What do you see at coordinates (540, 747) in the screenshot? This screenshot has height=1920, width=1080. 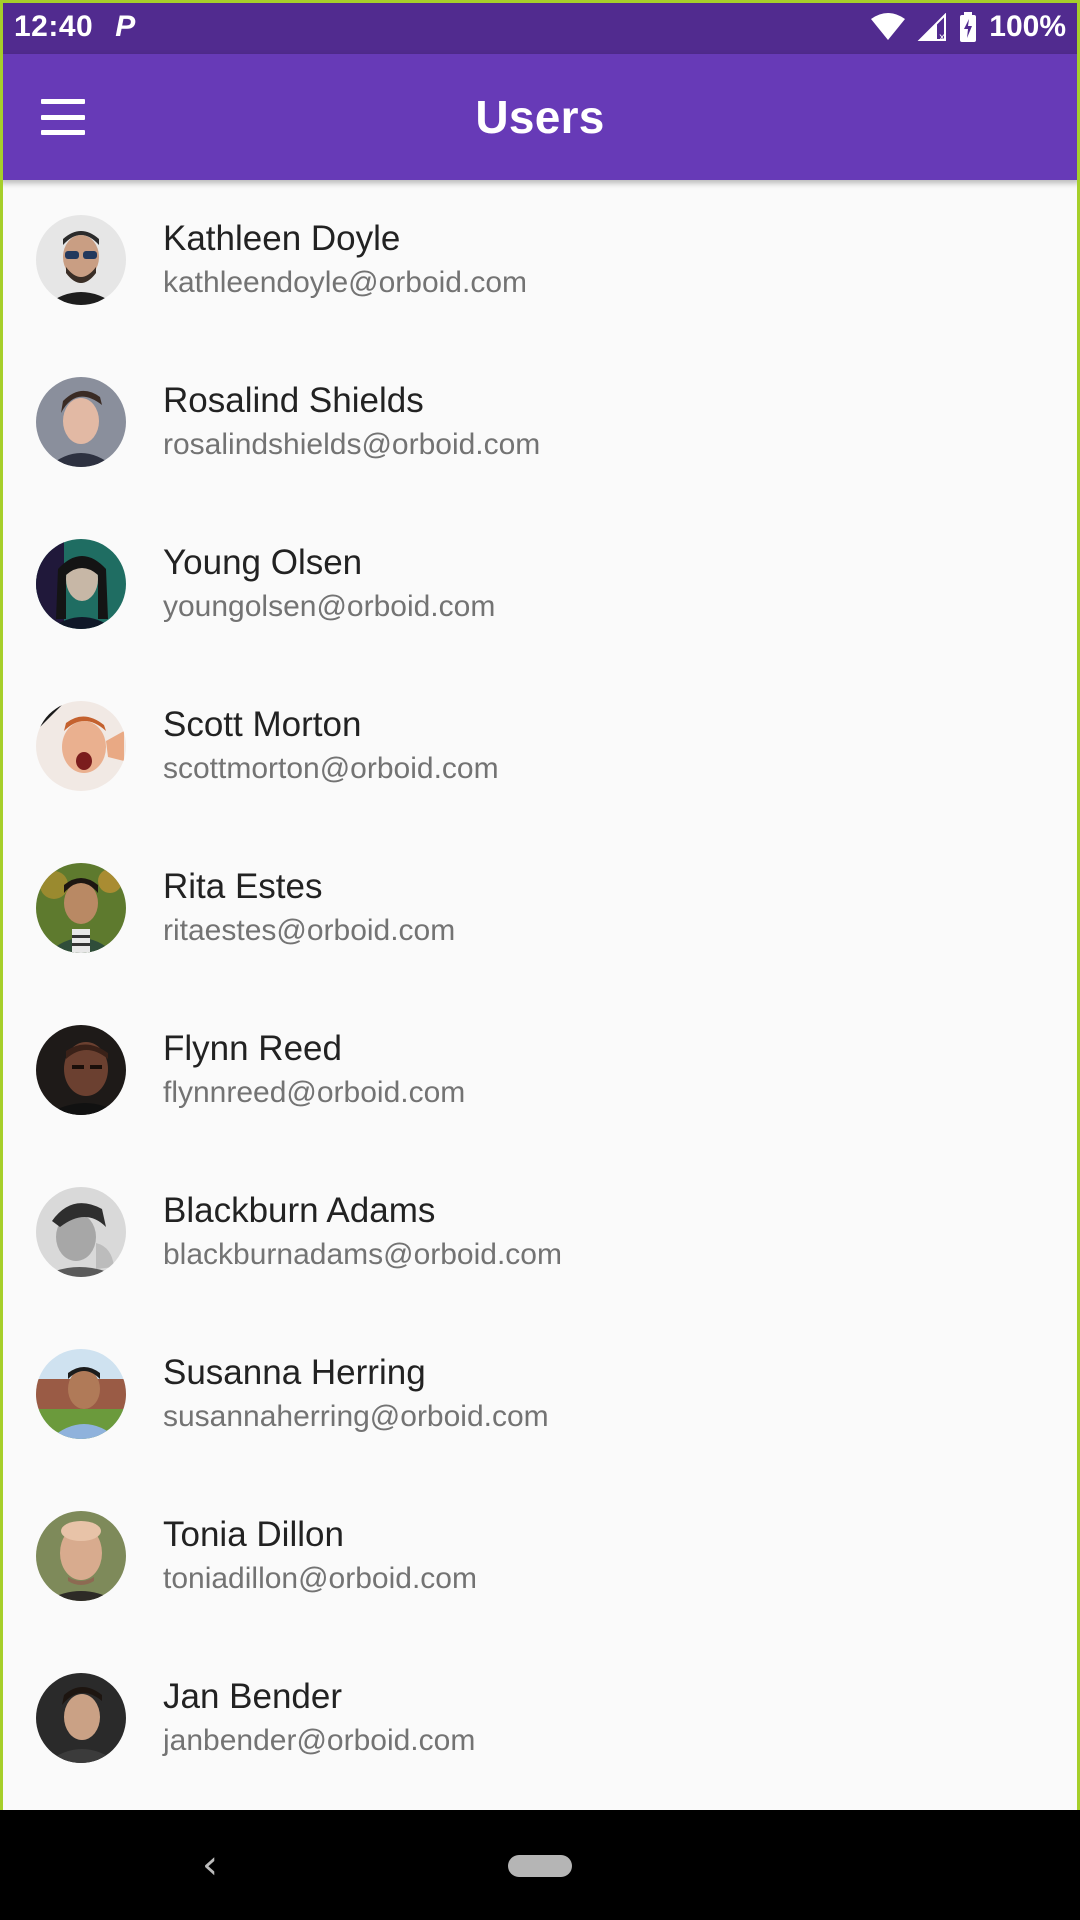 I see `user-list-item: Scott Morton scottmorton@orboid.com` at bounding box center [540, 747].